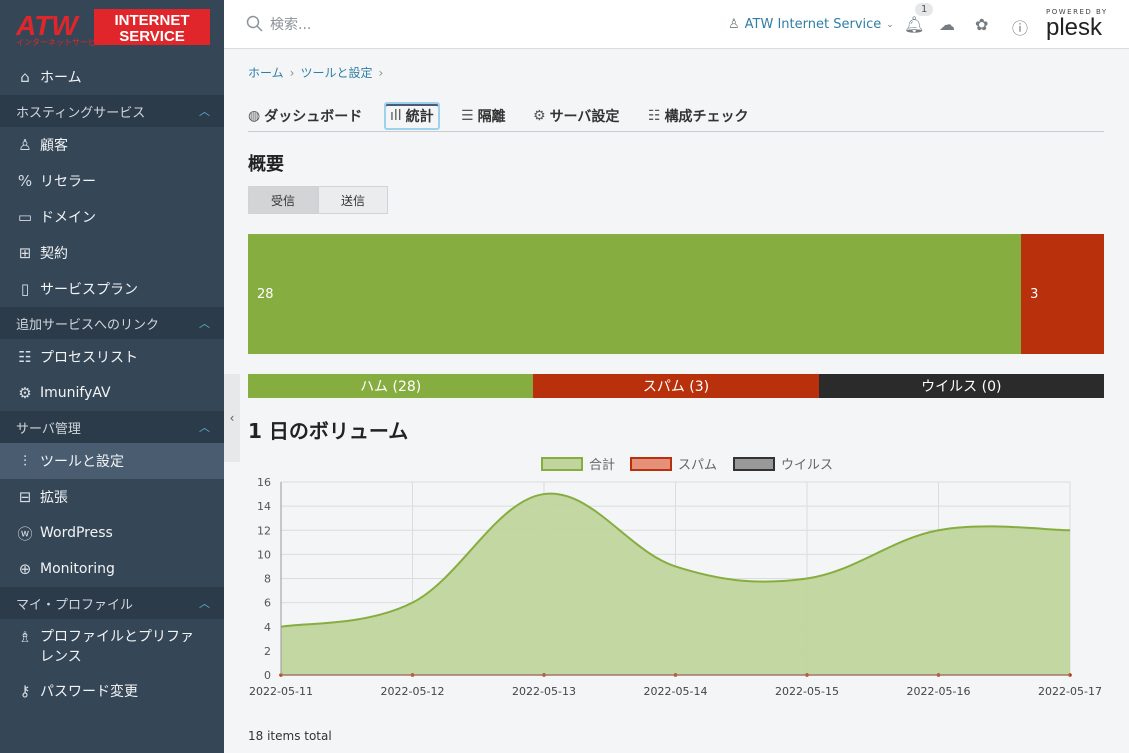  Describe the element at coordinates (112, 427) in the screenshot. I see `sidebar-section-server: サーバ管理 ︿` at that location.